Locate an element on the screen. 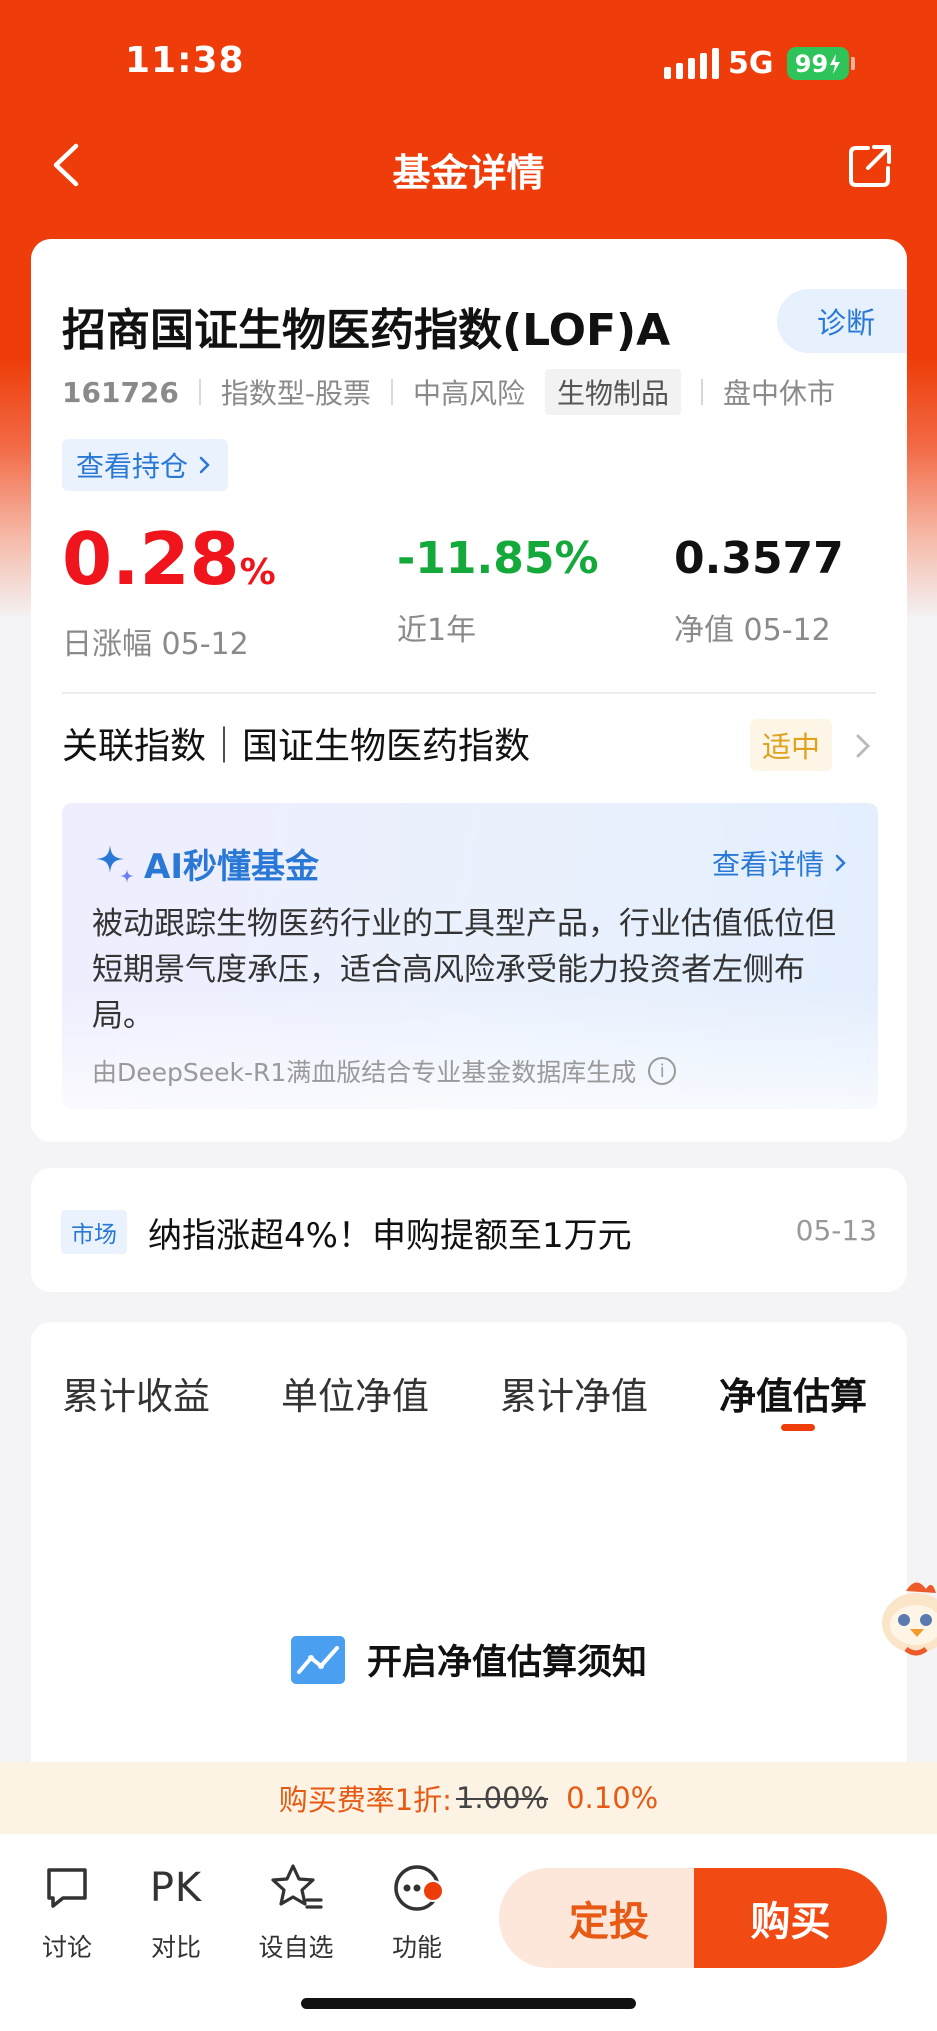 This screenshot has width=937, height=2031. ai-details-link: 查看详情 is located at coordinates (781, 863).